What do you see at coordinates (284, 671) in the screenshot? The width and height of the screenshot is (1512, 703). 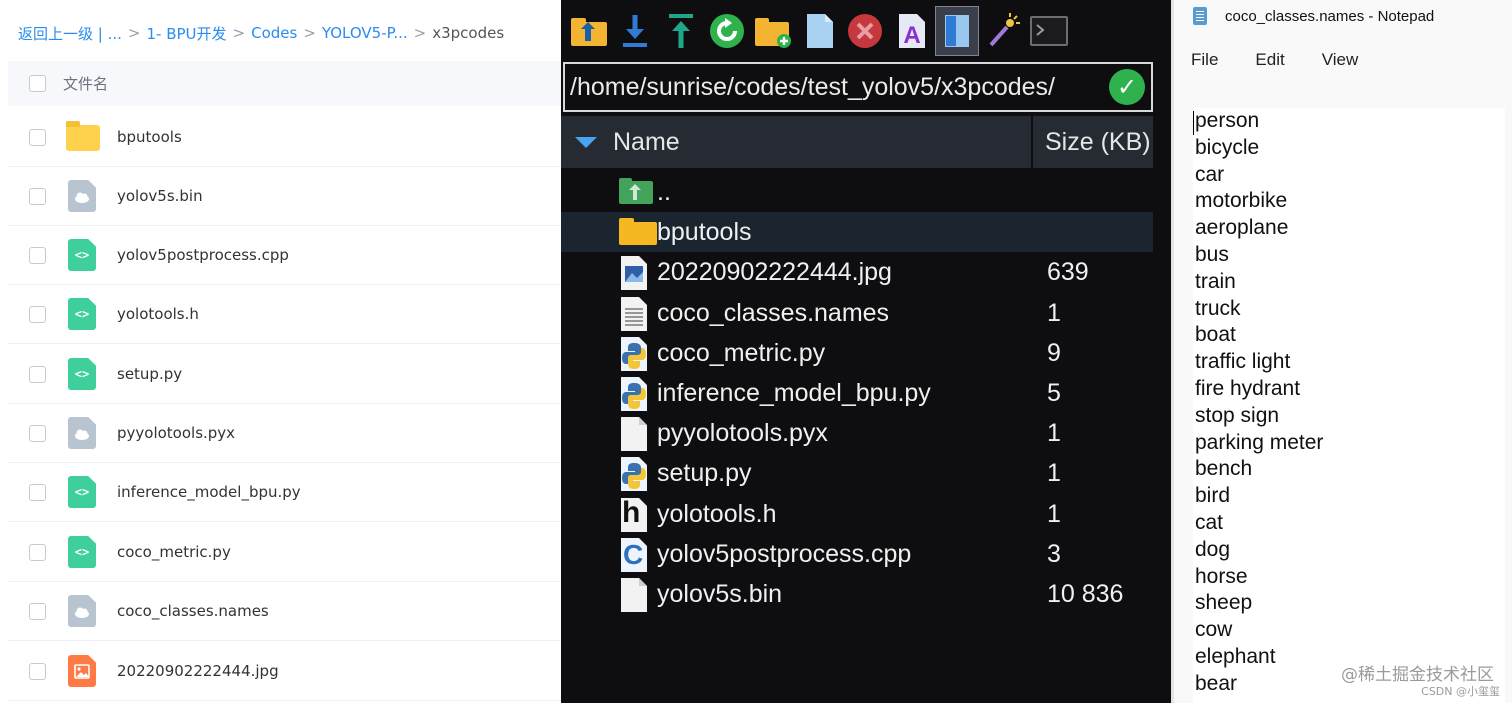 I see `list-item: 20220902222444.jpg` at bounding box center [284, 671].